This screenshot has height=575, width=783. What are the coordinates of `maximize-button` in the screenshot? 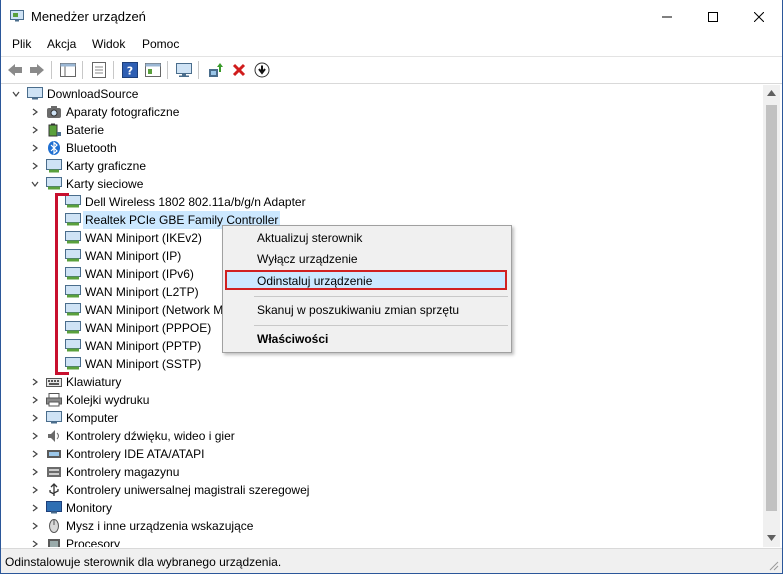 It's located at (713, 16).